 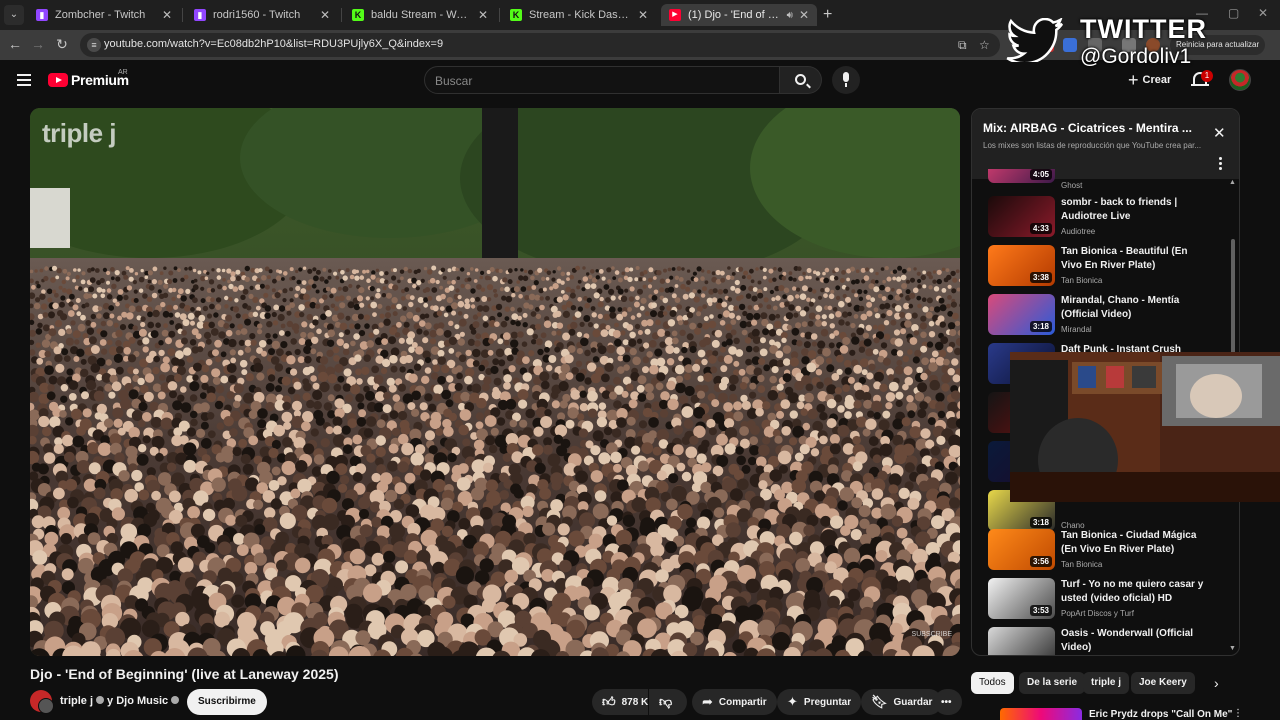 I want to click on menu-icon, so click(x=24, y=81).